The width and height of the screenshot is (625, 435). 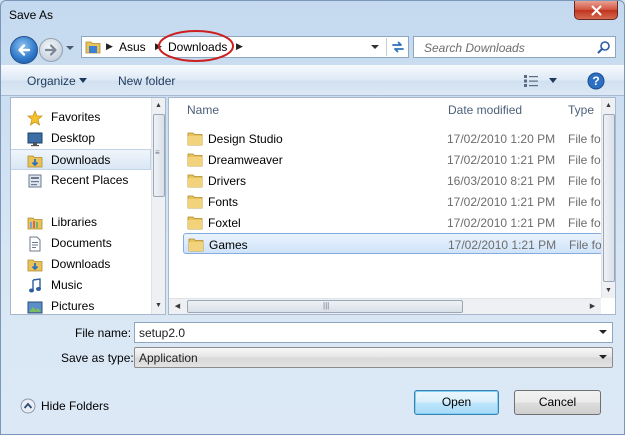 I want to click on search-placeholder: Search Downloads, so click(x=474, y=48).